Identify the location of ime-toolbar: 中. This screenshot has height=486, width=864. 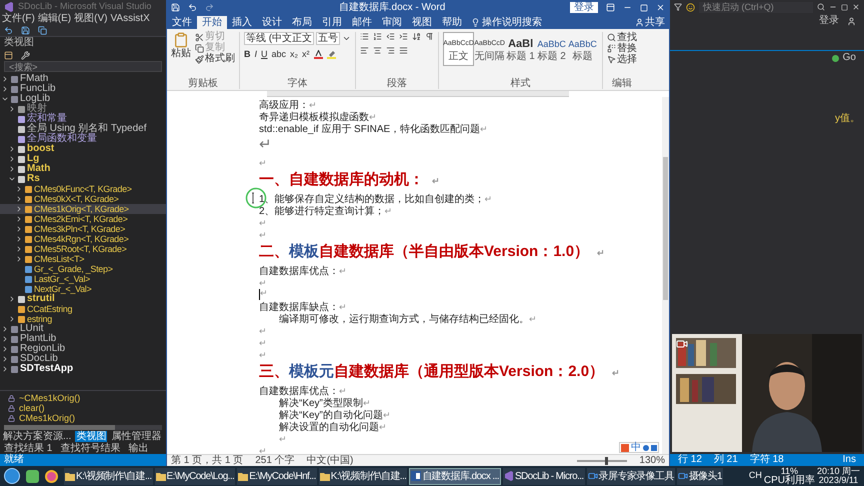
(639, 447).